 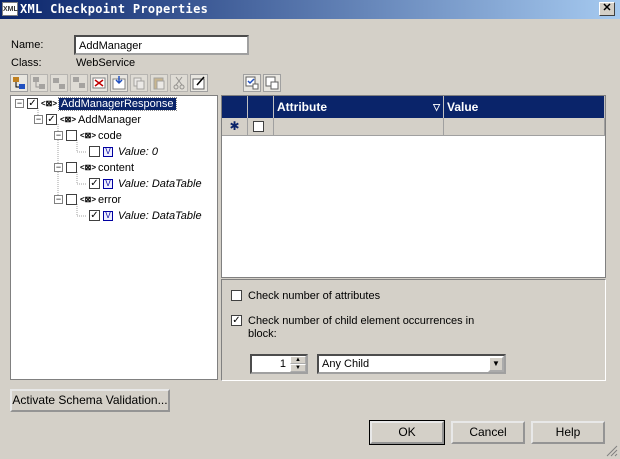 I want to click on check-attributes-label: Check number of attributes, so click(x=314, y=296).